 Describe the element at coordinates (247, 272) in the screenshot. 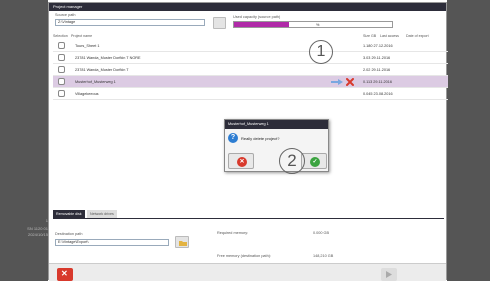

I see `bottom-bar: ✕` at that location.